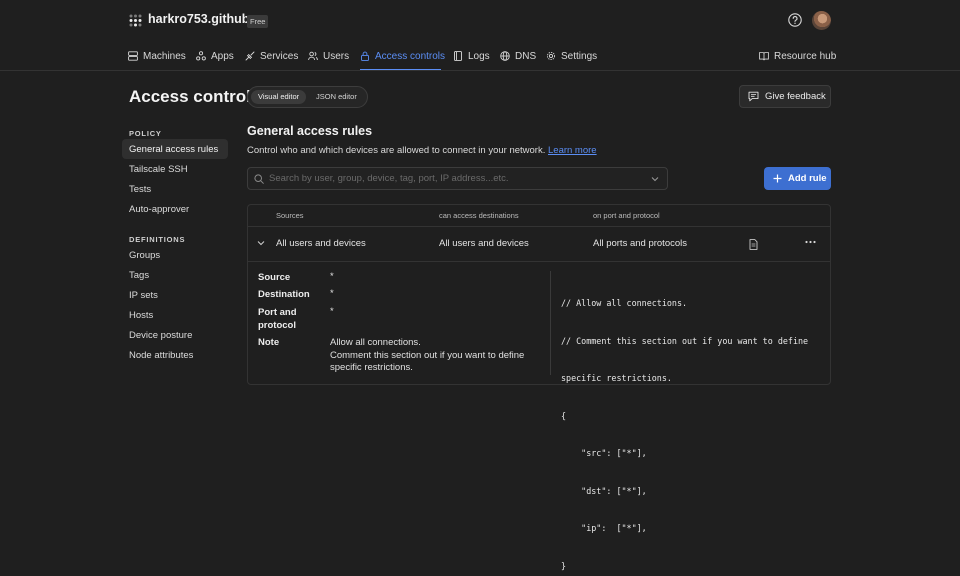 The height and width of the screenshot is (576, 960). I want to click on row-divider, so click(539, 261).